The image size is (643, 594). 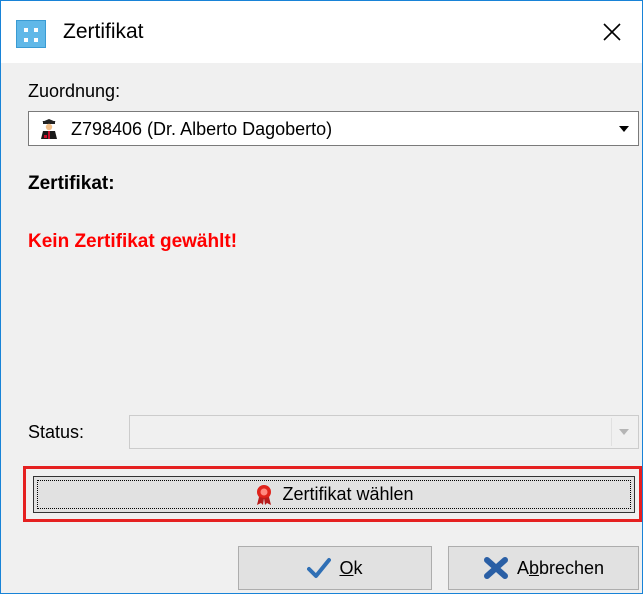 What do you see at coordinates (31, 34) in the screenshot?
I see `app-icon` at bounding box center [31, 34].